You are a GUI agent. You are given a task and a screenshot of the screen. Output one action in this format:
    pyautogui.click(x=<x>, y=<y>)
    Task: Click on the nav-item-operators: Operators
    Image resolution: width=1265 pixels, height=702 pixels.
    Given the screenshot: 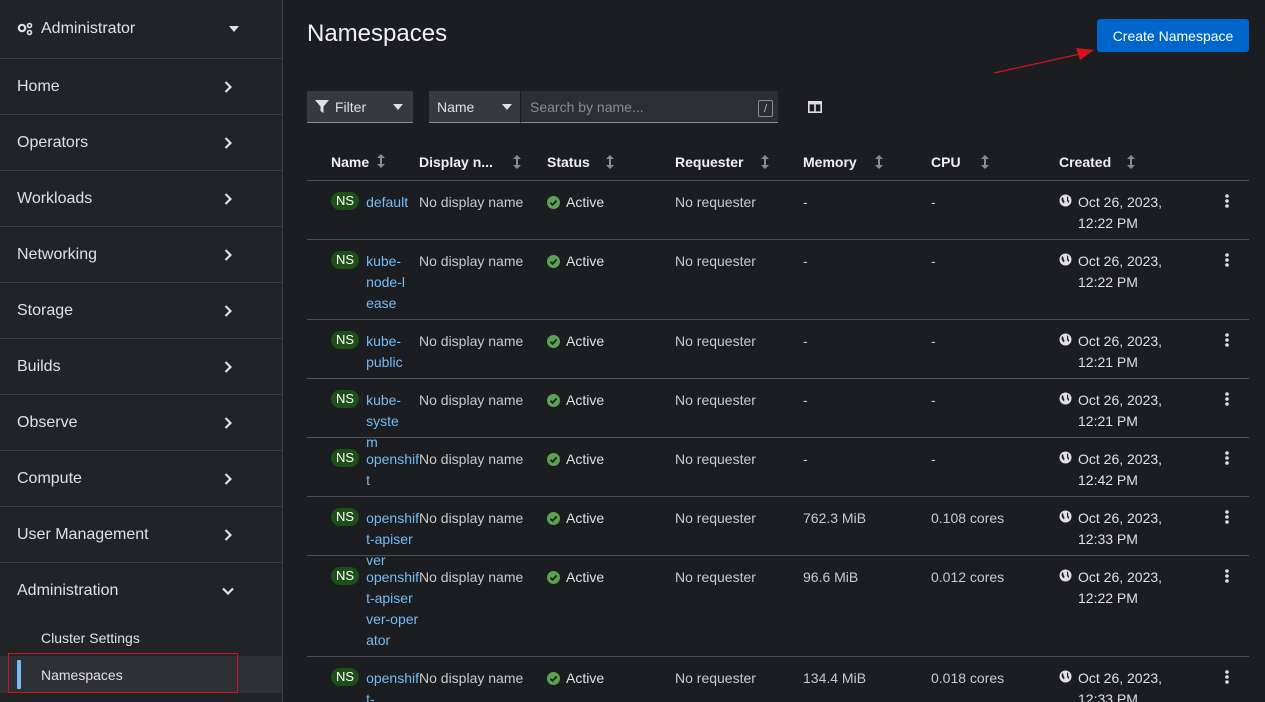 What is the action you would take?
    pyautogui.click(x=141, y=143)
    